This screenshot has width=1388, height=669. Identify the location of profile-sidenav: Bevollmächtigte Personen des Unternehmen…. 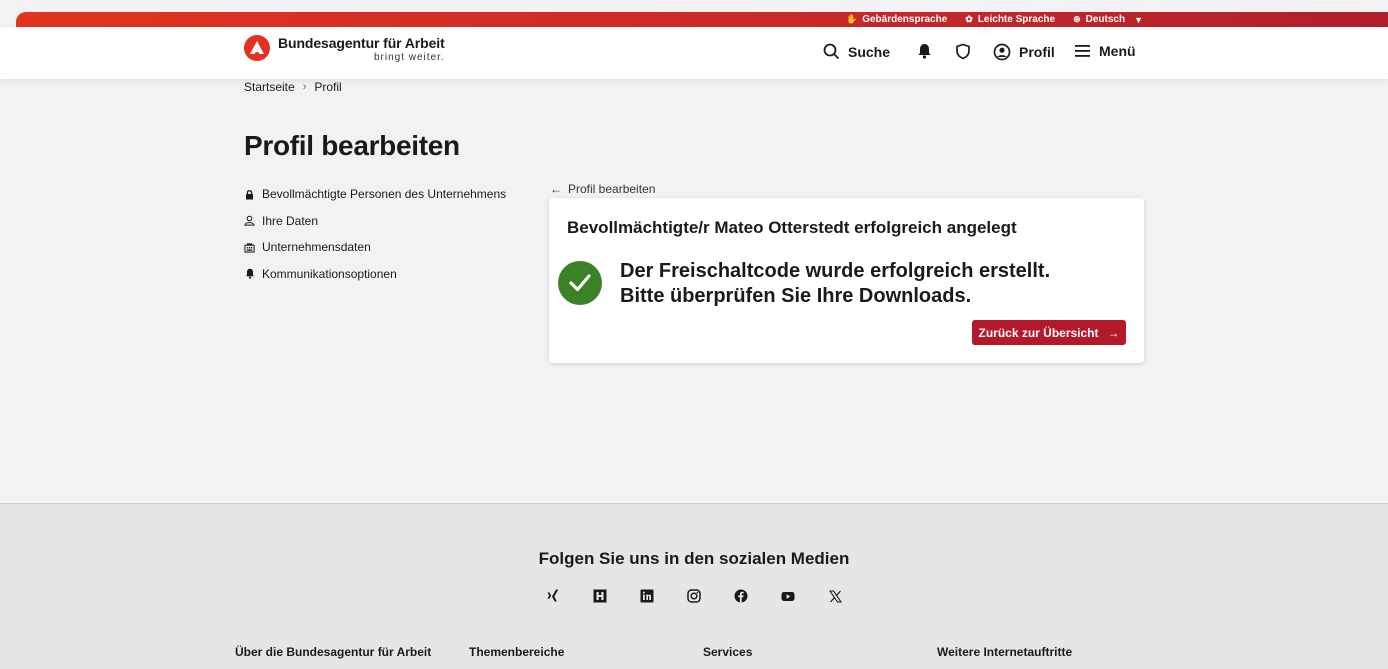
(384, 234).